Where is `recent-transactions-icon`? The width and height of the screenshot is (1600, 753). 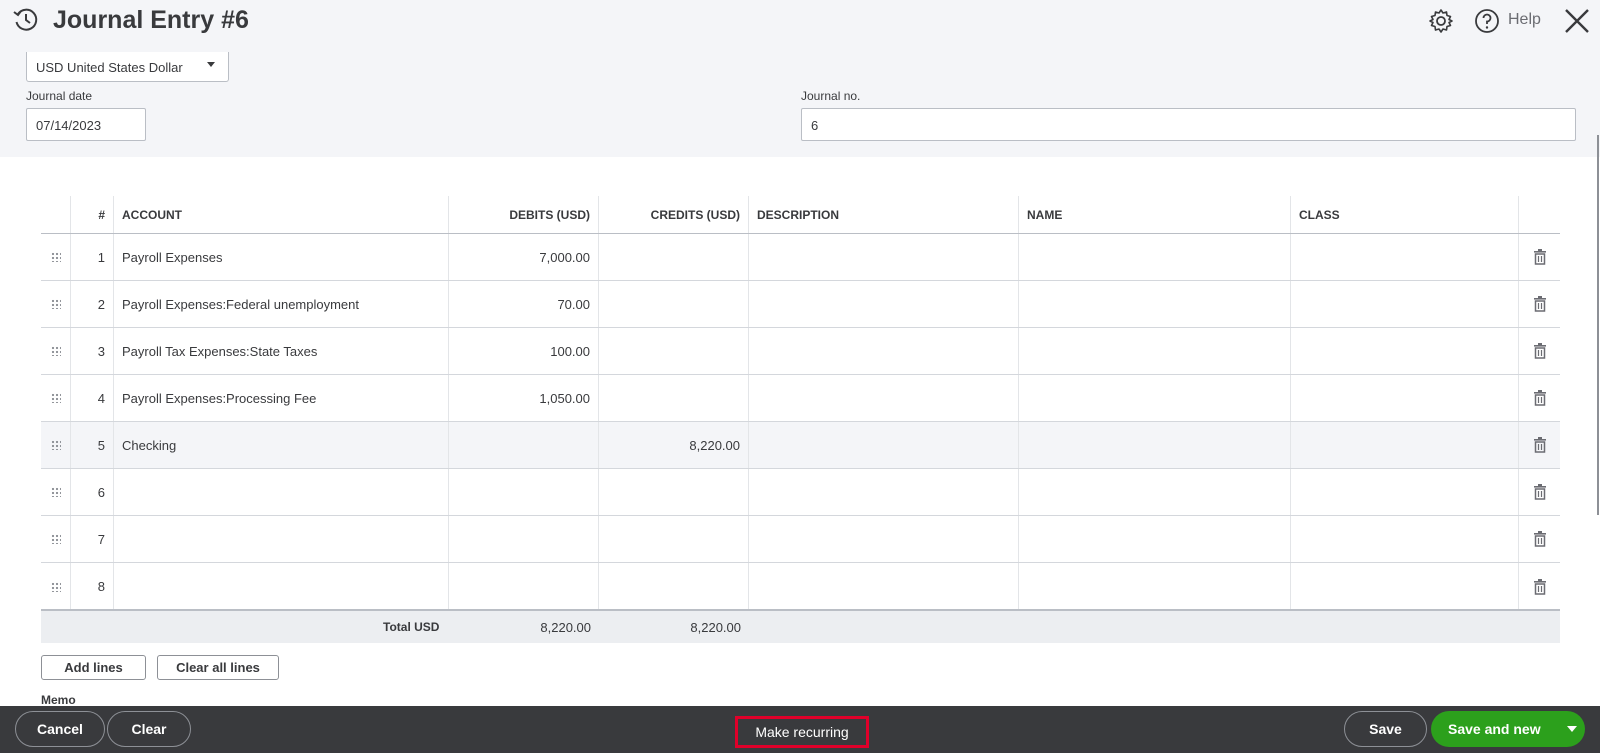
recent-transactions-icon is located at coordinates (26, 20).